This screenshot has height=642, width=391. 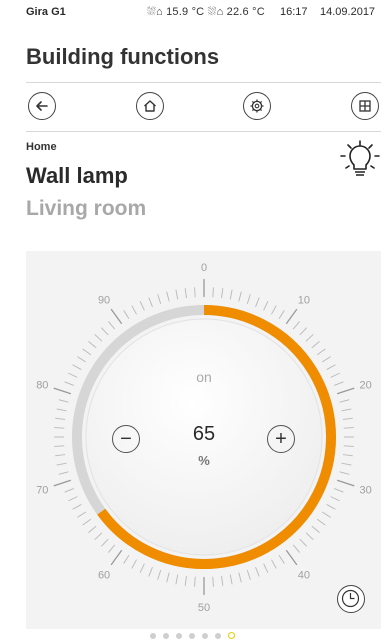 I want to click on breadcrumb: Home, so click(x=41, y=147).